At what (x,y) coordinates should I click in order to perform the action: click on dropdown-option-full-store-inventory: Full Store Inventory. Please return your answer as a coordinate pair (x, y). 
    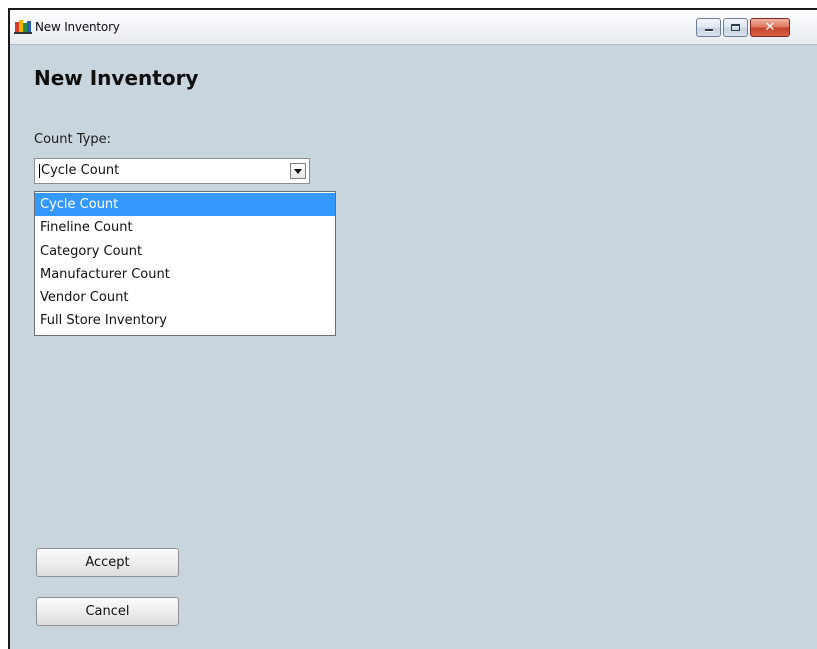
    Looking at the image, I should click on (185, 320).